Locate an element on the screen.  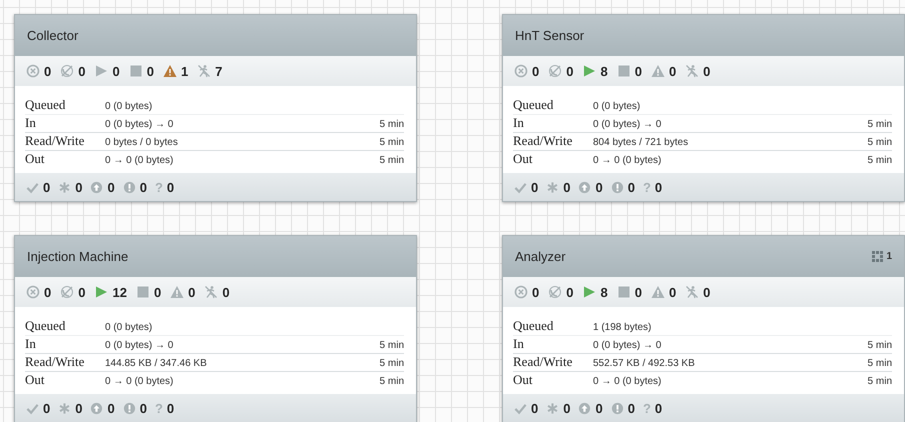
stat-value: 552.57 KB / 492.53 KB is located at coordinates (644, 363).